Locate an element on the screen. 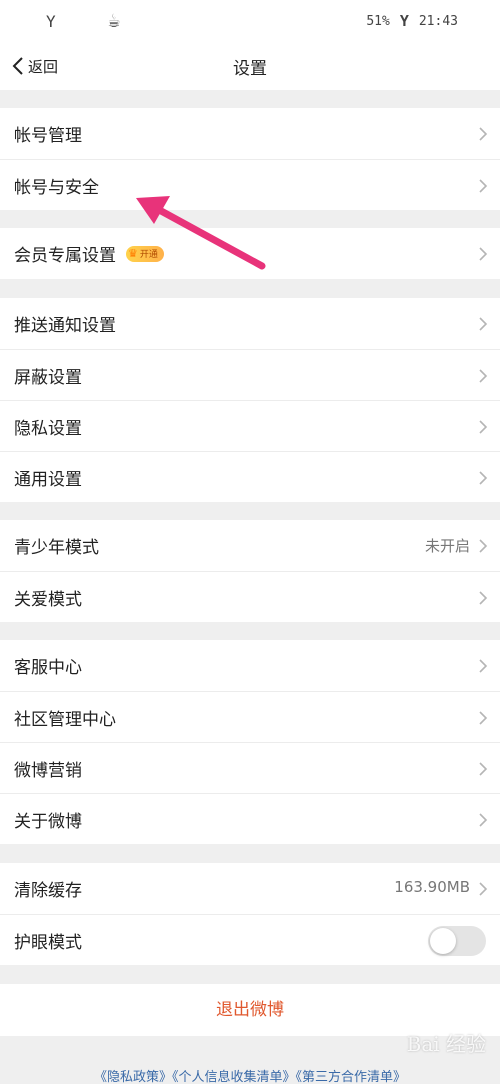 The height and width of the screenshot is (1084, 500). settings-item-push-notifications: 推送通知设置 is located at coordinates (250, 323).